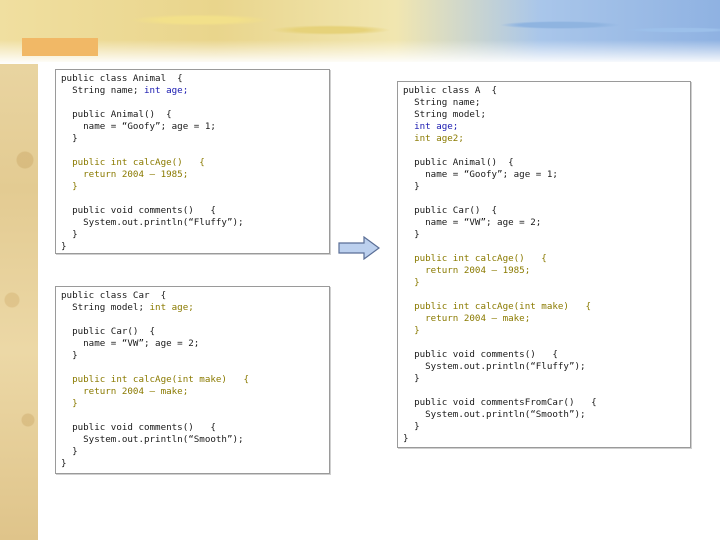  Describe the element at coordinates (433, 138) in the screenshot. I see `code-highlight: int age2;` at that location.